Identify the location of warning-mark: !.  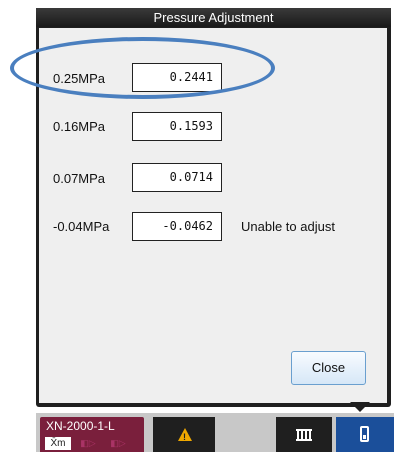
(184, 437).